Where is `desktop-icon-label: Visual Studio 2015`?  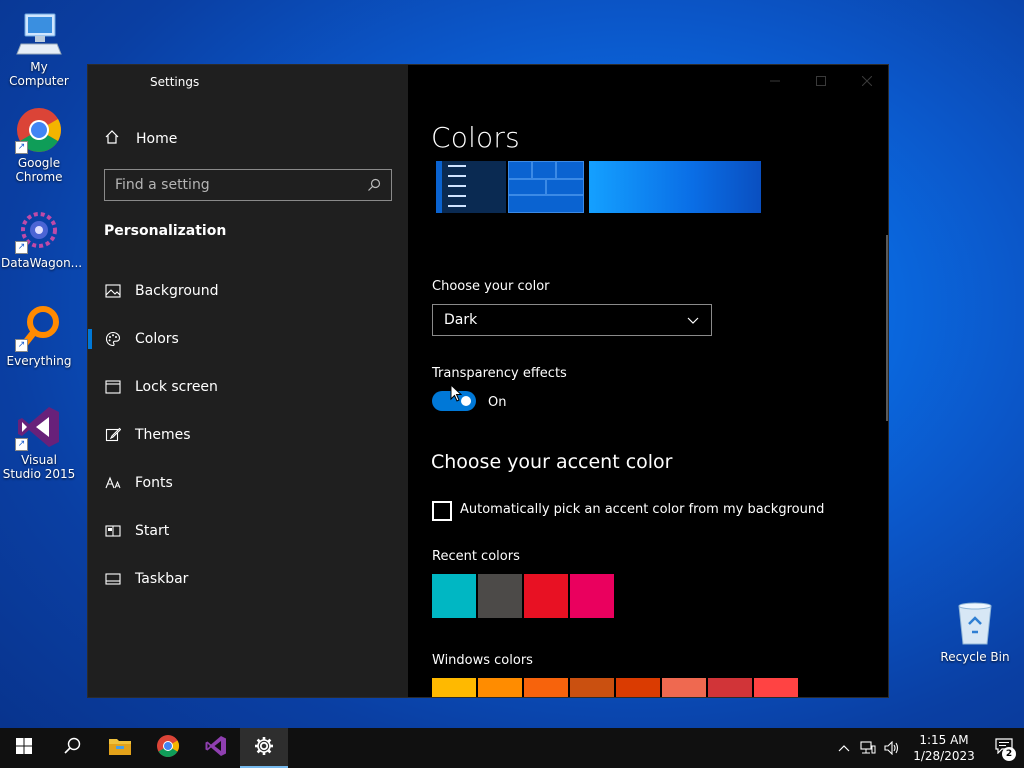
desktop-icon-label: Visual Studio 2015 is located at coordinates (39, 467).